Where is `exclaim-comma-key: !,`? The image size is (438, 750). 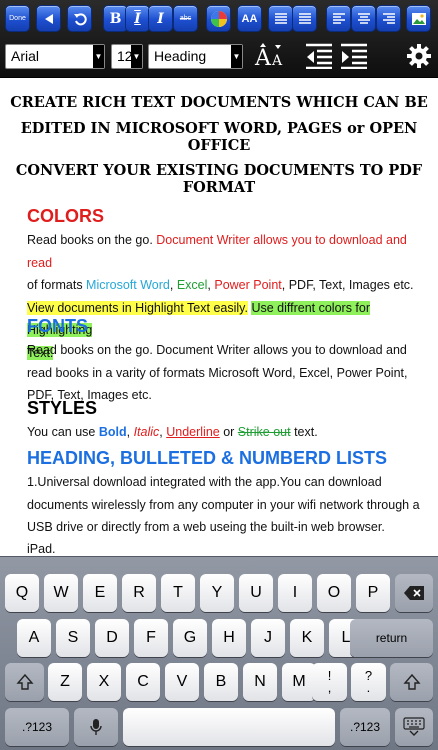 exclaim-comma-key: !, is located at coordinates (329, 682).